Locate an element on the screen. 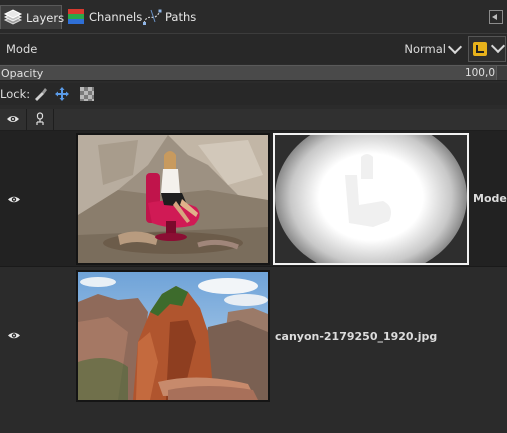 The height and width of the screenshot is (433, 507). dock-menu-button is located at coordinates (496, 17).